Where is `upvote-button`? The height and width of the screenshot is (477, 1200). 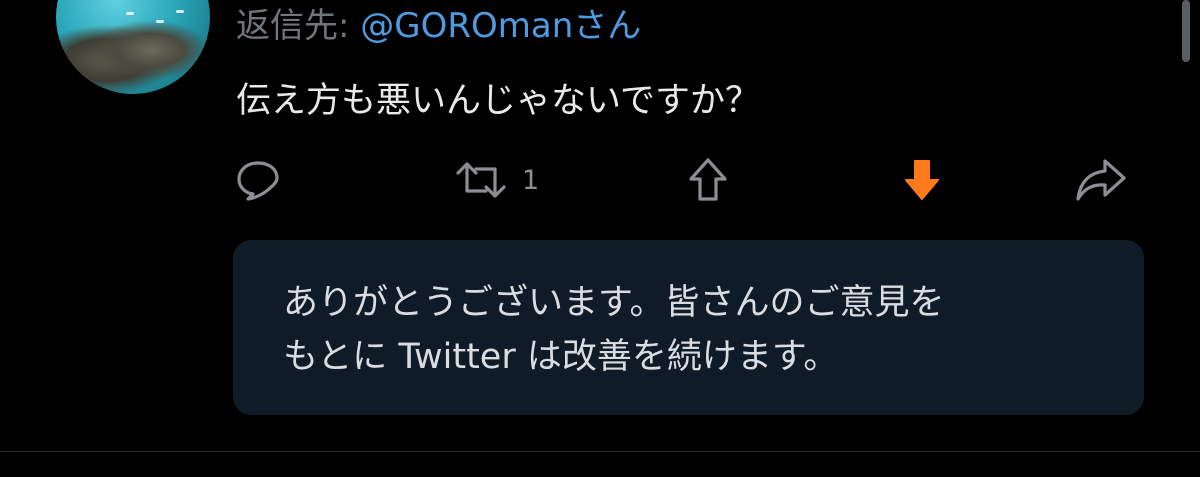
upvote-button is located at coordinates (708, 180).